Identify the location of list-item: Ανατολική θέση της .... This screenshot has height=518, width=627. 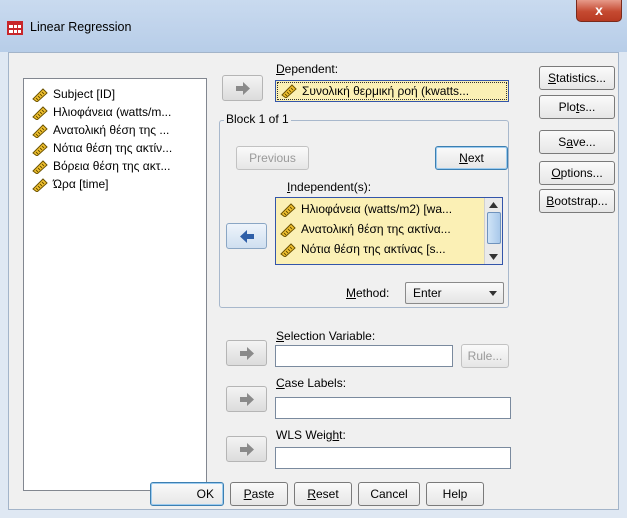
(100, 130).